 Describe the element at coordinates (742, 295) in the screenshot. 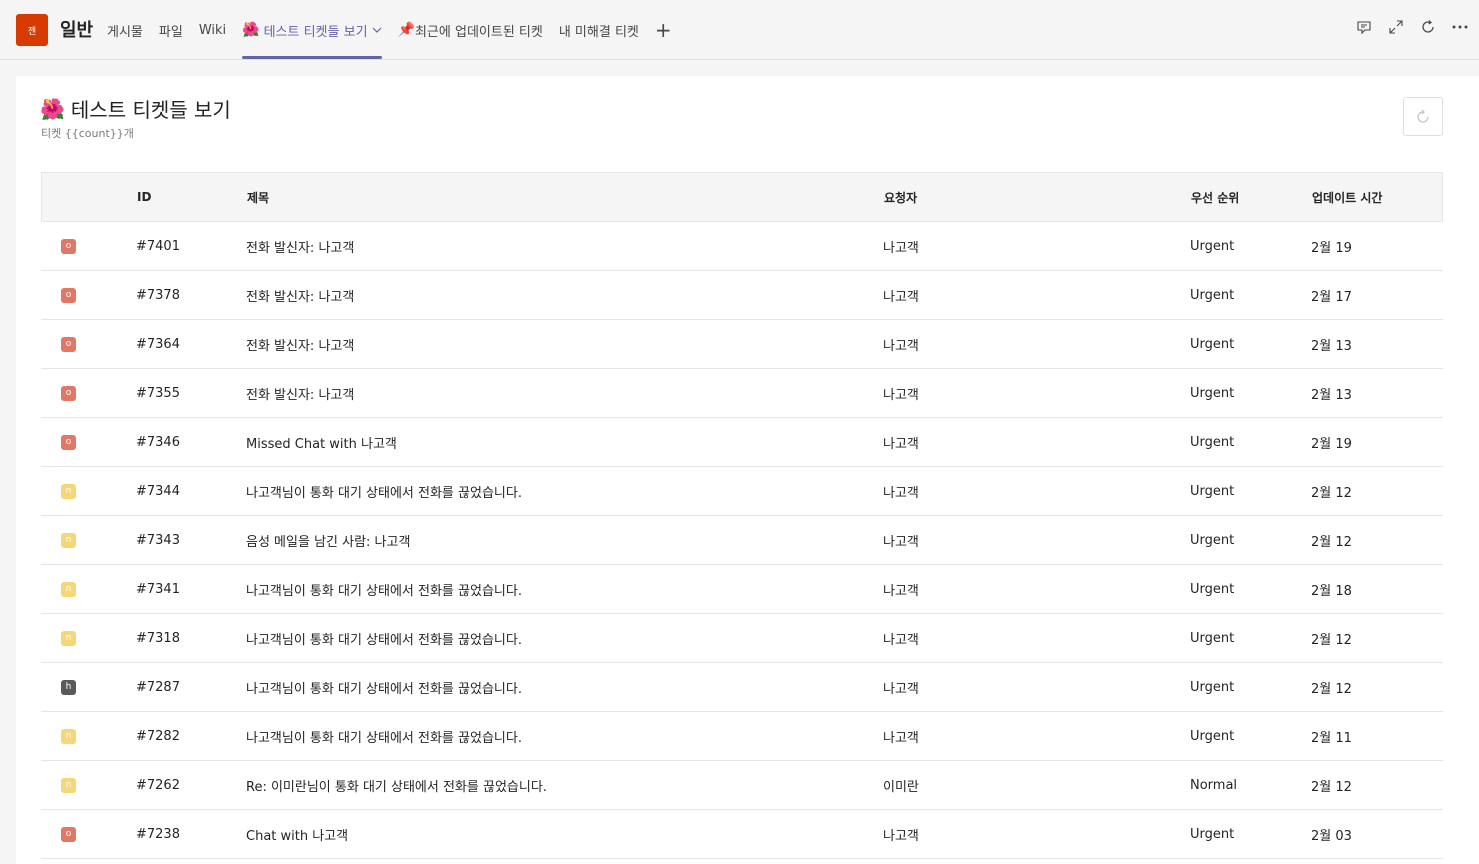

I see `table-row: o #7378 전화 발신자: 나고객 나고객 Urgent 2월 17` at that location.